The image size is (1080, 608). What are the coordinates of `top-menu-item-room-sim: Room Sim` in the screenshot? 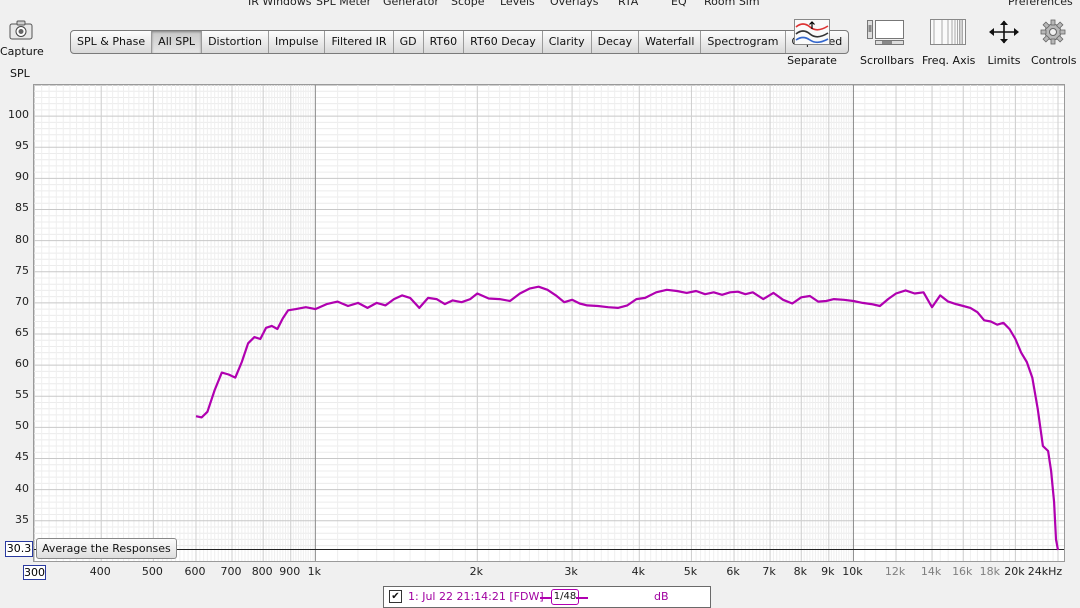 It's located at (732, 4).